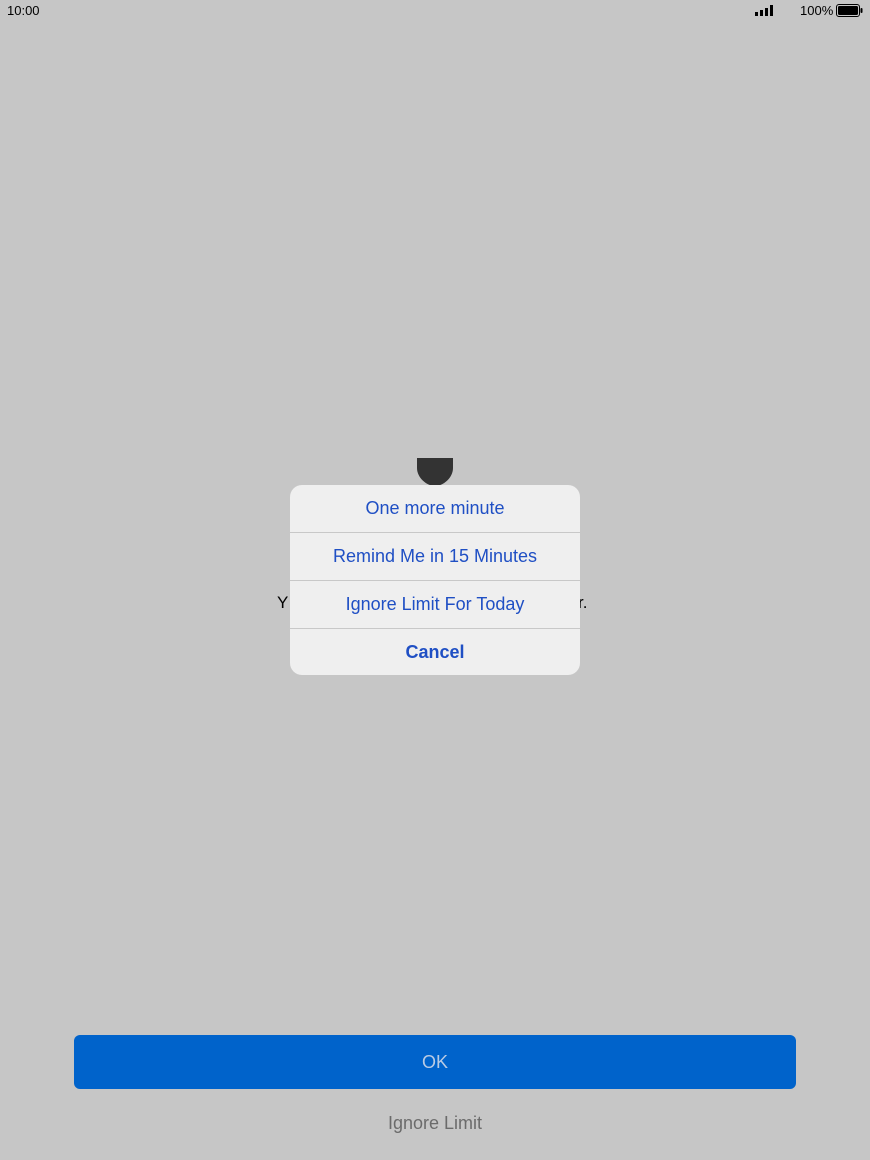 This screenshot has height=1160, width=870. What do you see at coordinates (435, 472) in the screenshot?
I see `hourglass-icon` at bounding box center [435, 472].